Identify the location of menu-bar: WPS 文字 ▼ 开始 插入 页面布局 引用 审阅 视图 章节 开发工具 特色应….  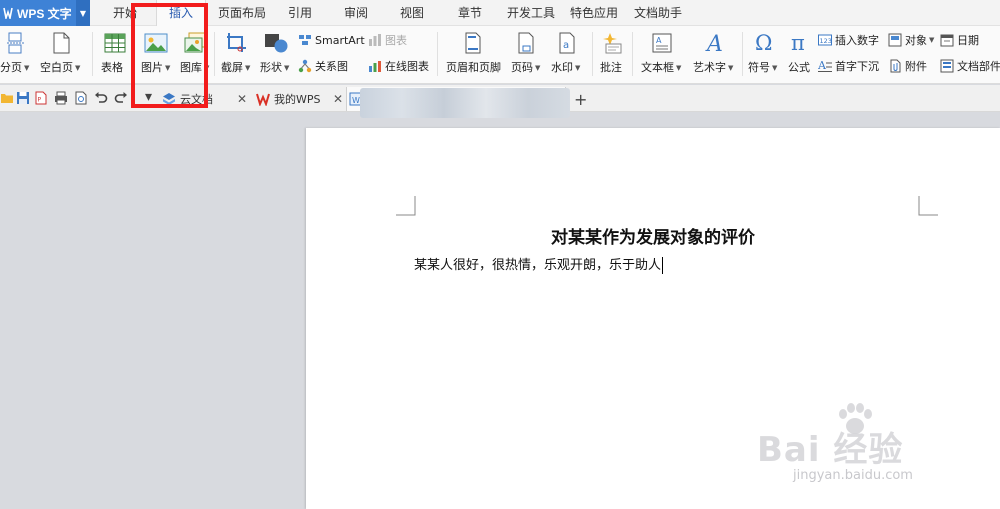
(500, 13).